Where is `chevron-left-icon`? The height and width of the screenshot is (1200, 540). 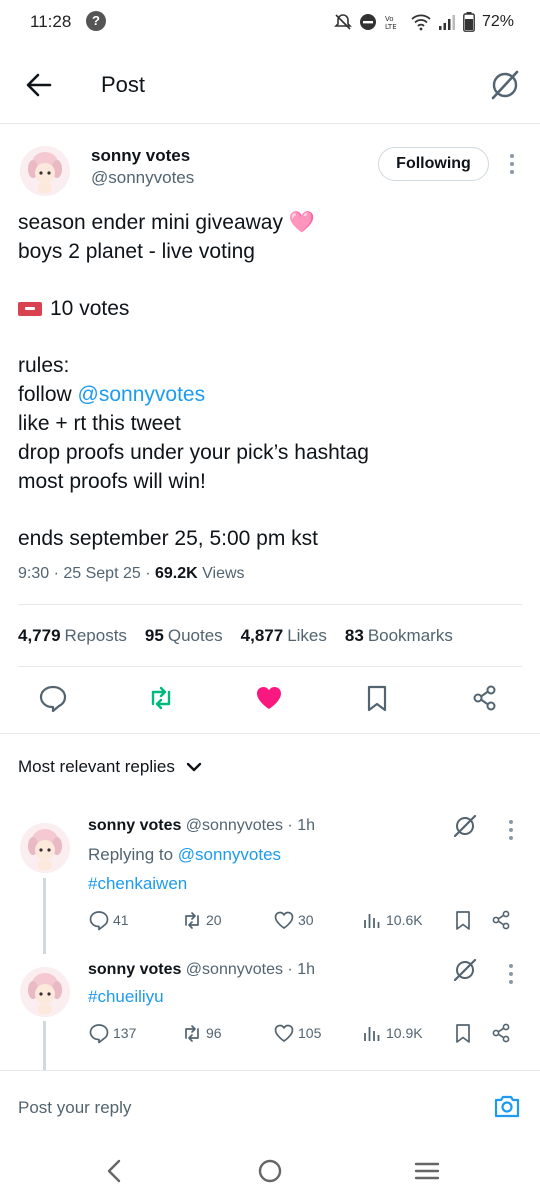 chevron-left-icon is located at coordinates (114, 1171).